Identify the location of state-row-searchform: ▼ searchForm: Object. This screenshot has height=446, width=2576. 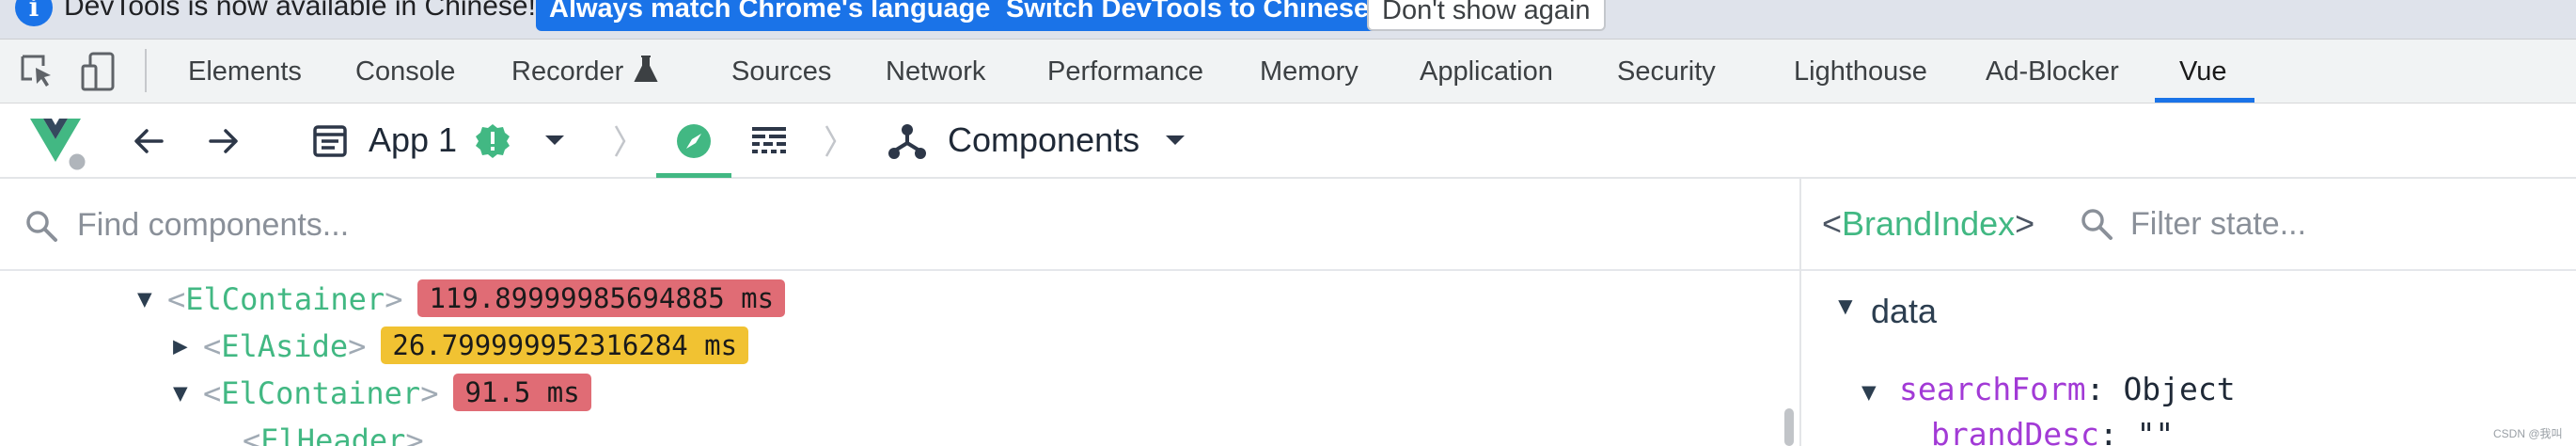
(2048, 389).